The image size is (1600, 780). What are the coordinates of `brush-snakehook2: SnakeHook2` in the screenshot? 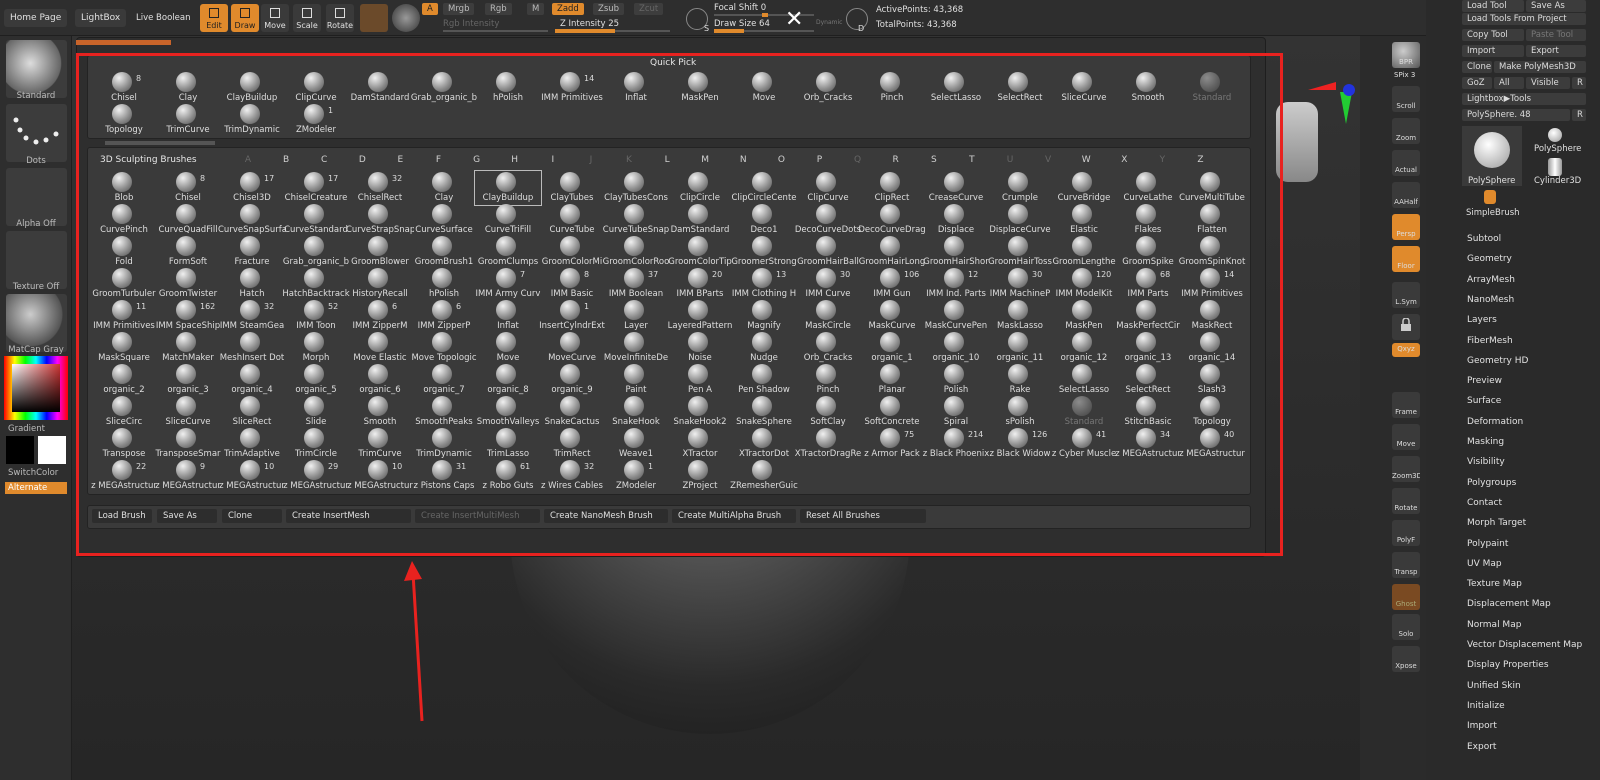 It's located at (700, 412).